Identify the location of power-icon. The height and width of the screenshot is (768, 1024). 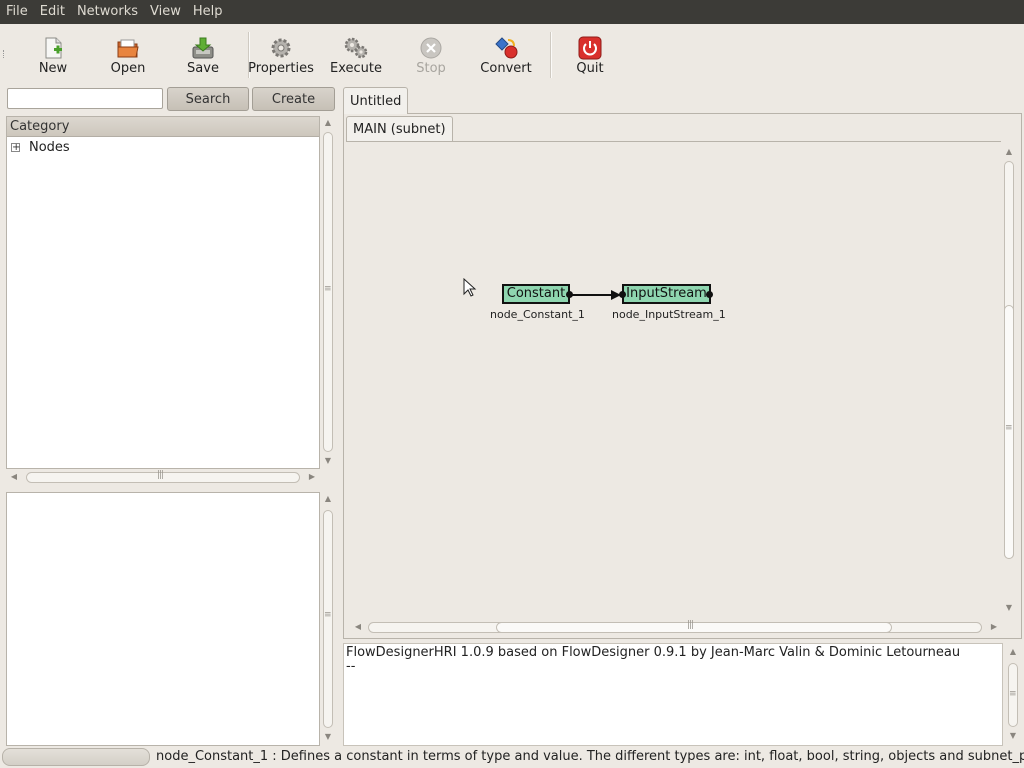
(590, 48).